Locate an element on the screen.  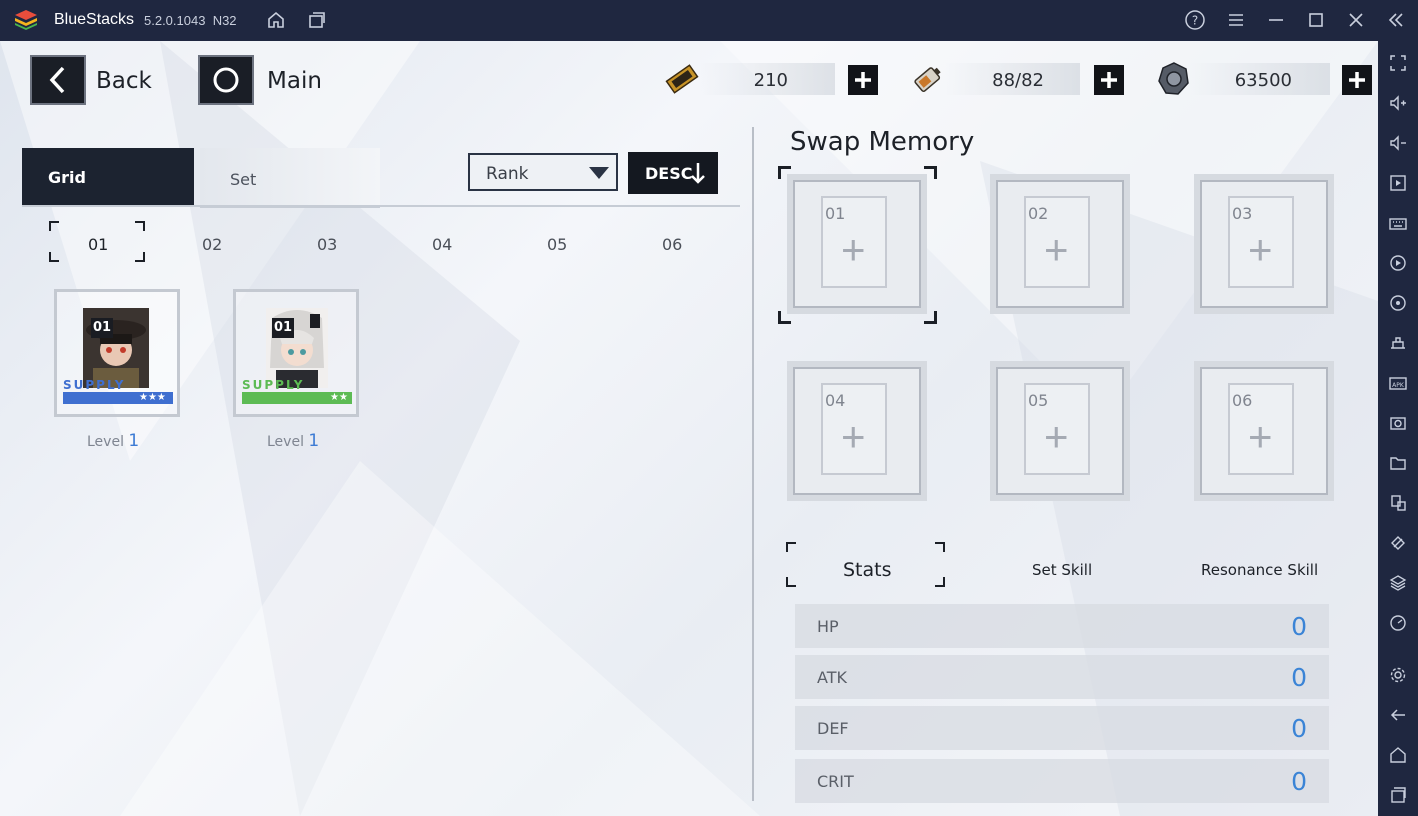
add-resource-1-button is located at coordinates (863, 80).